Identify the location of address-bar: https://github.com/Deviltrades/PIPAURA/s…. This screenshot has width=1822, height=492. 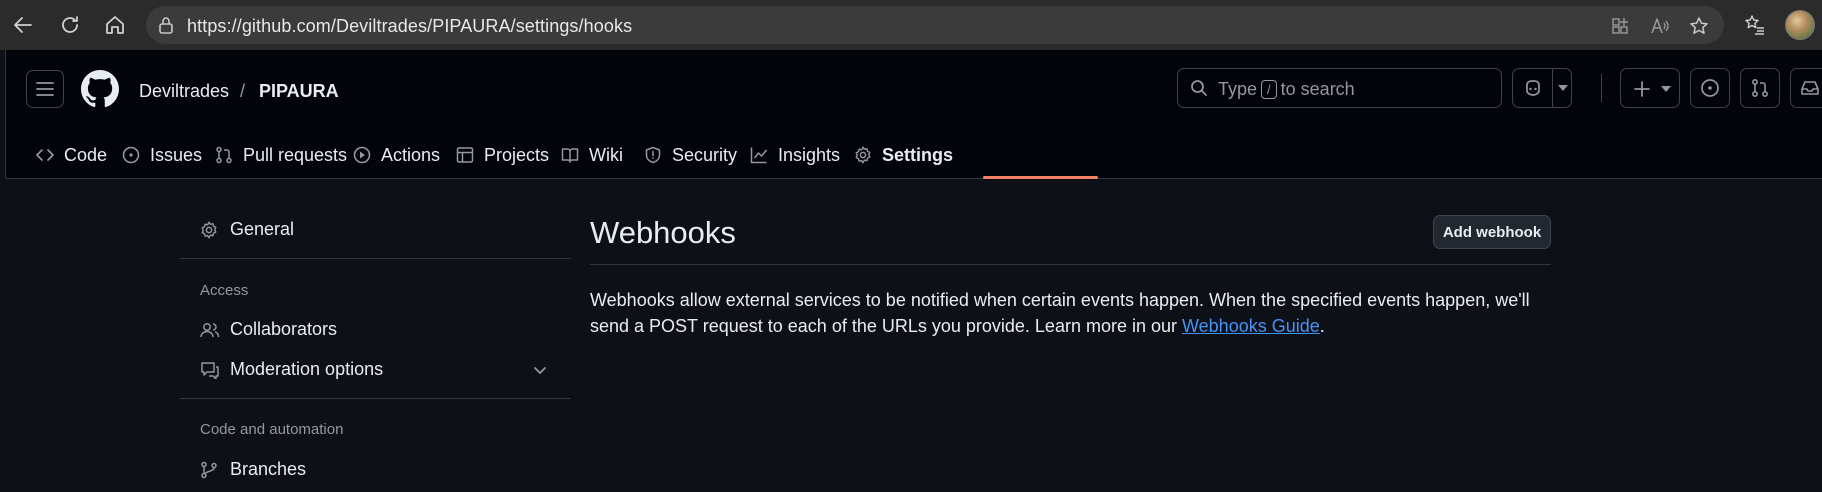
(935, 25).